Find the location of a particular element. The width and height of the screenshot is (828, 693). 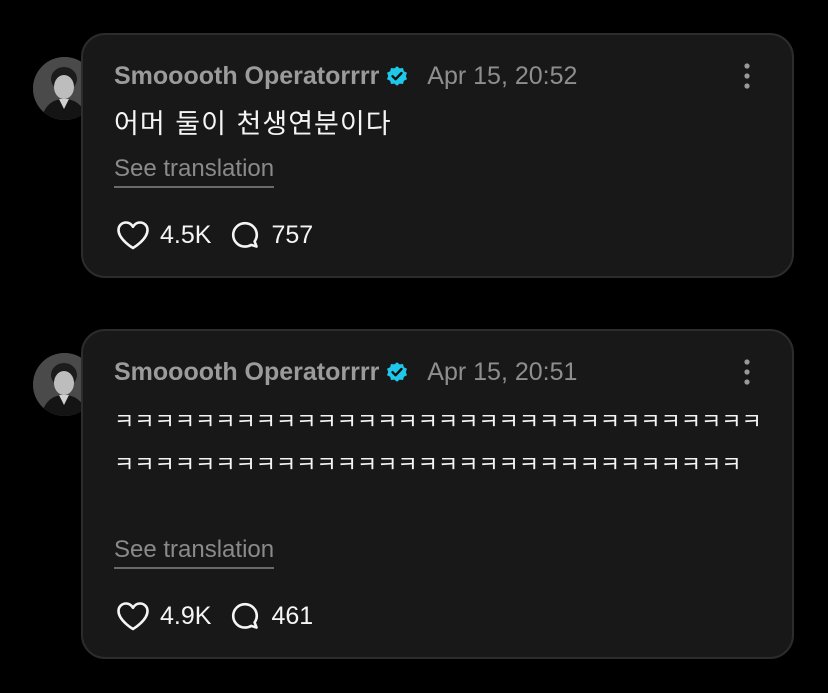

reply-count: 461 is located at coordinates (292, 615).